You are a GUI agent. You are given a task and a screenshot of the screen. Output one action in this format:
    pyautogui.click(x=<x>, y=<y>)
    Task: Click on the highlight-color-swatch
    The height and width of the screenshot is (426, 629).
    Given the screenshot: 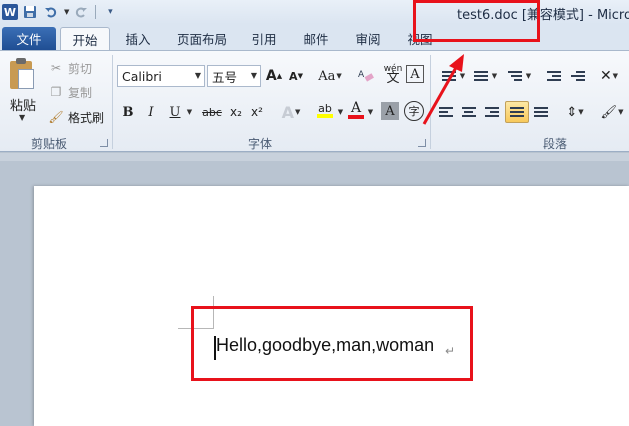 What is the action you would take?
    pyautogui.click(x=325, y=115)
    